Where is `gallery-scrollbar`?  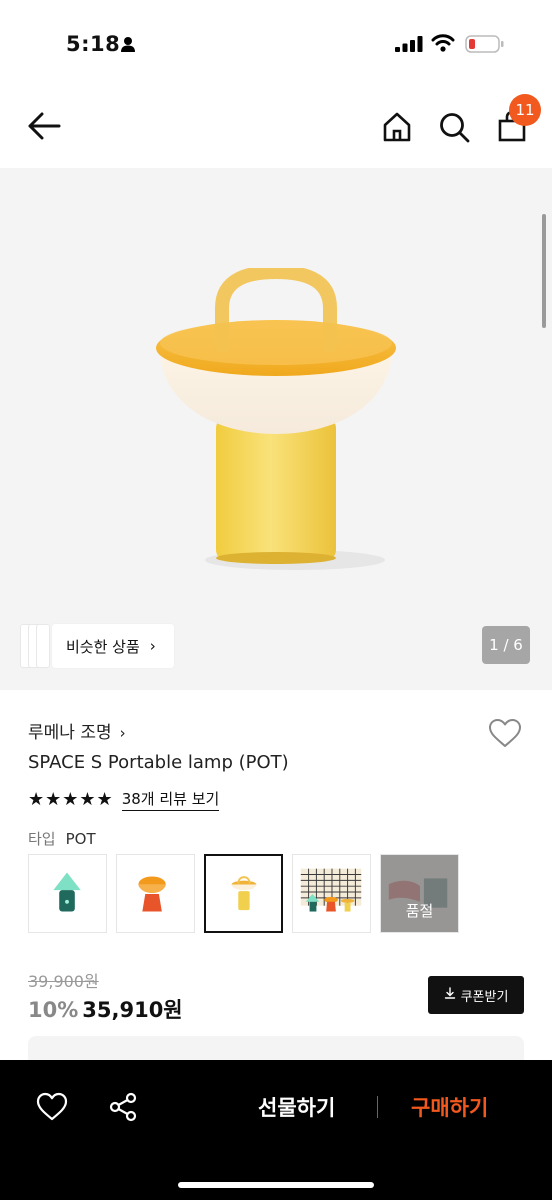
gallery-scrollbar is located at coordinates (544, 271).